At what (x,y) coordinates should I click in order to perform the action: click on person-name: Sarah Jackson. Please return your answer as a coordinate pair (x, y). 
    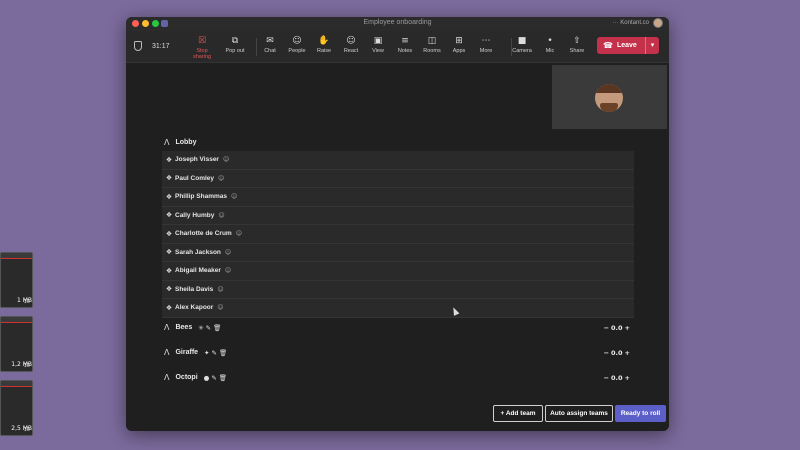
    Looking at the image, I should click on (198, 252).